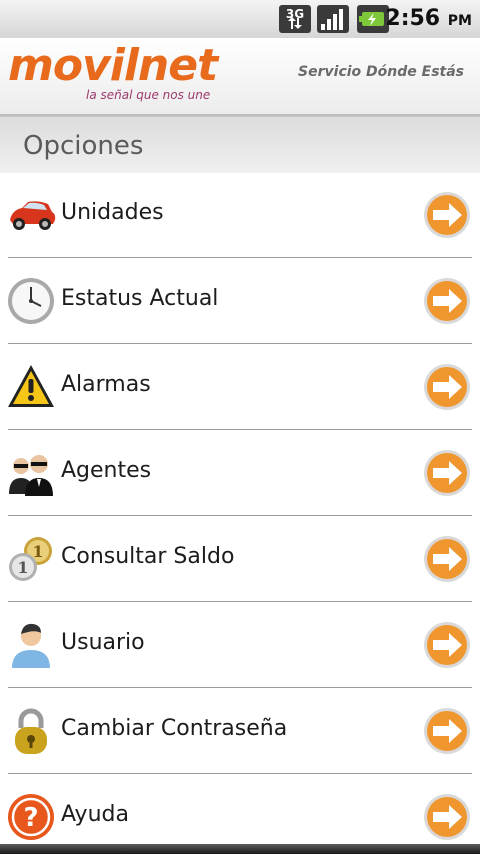 This screenshot has height=860, width=480. I want to click on menu-item-label: Ayuda, so click(95, 814).